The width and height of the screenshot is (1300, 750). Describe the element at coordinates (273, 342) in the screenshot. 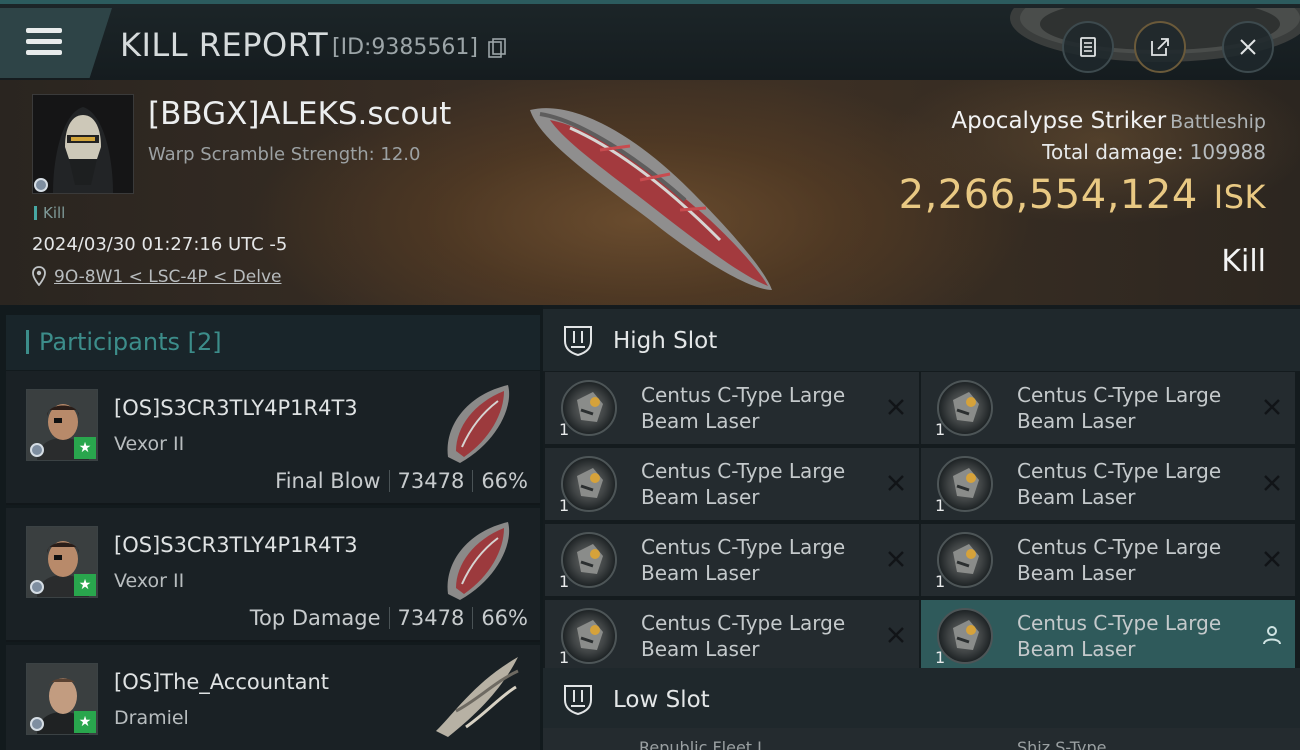

I see `participants-header: Participants [2]` at that location.